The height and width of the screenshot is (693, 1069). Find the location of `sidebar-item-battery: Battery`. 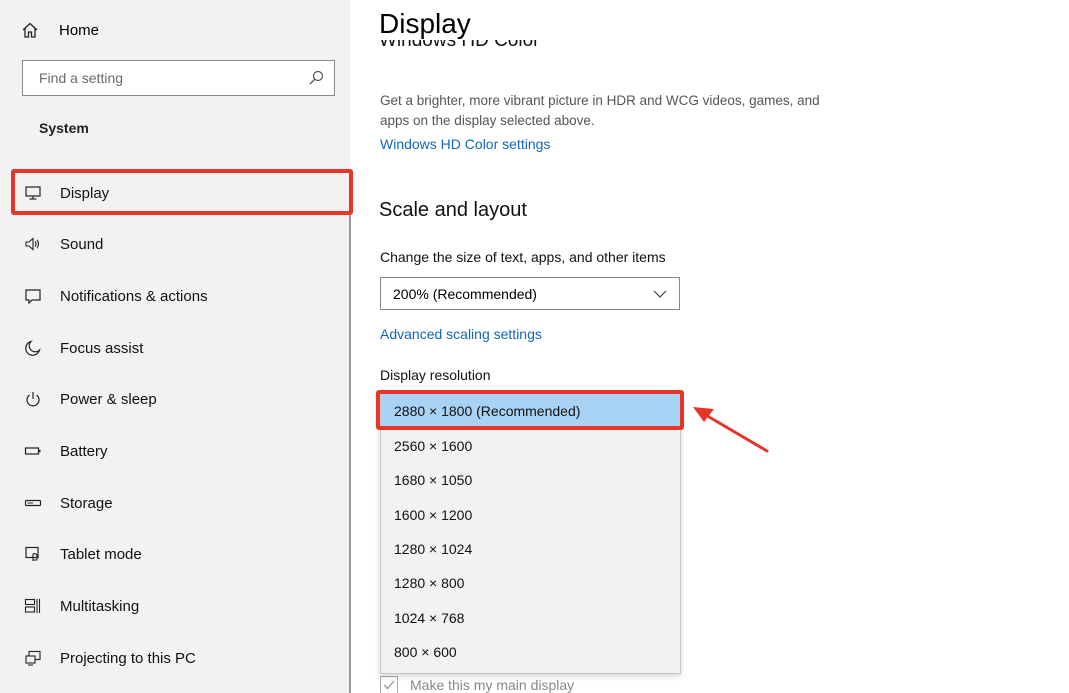

sidebar-item-battery: Battery is located at coordinates (66, 451).